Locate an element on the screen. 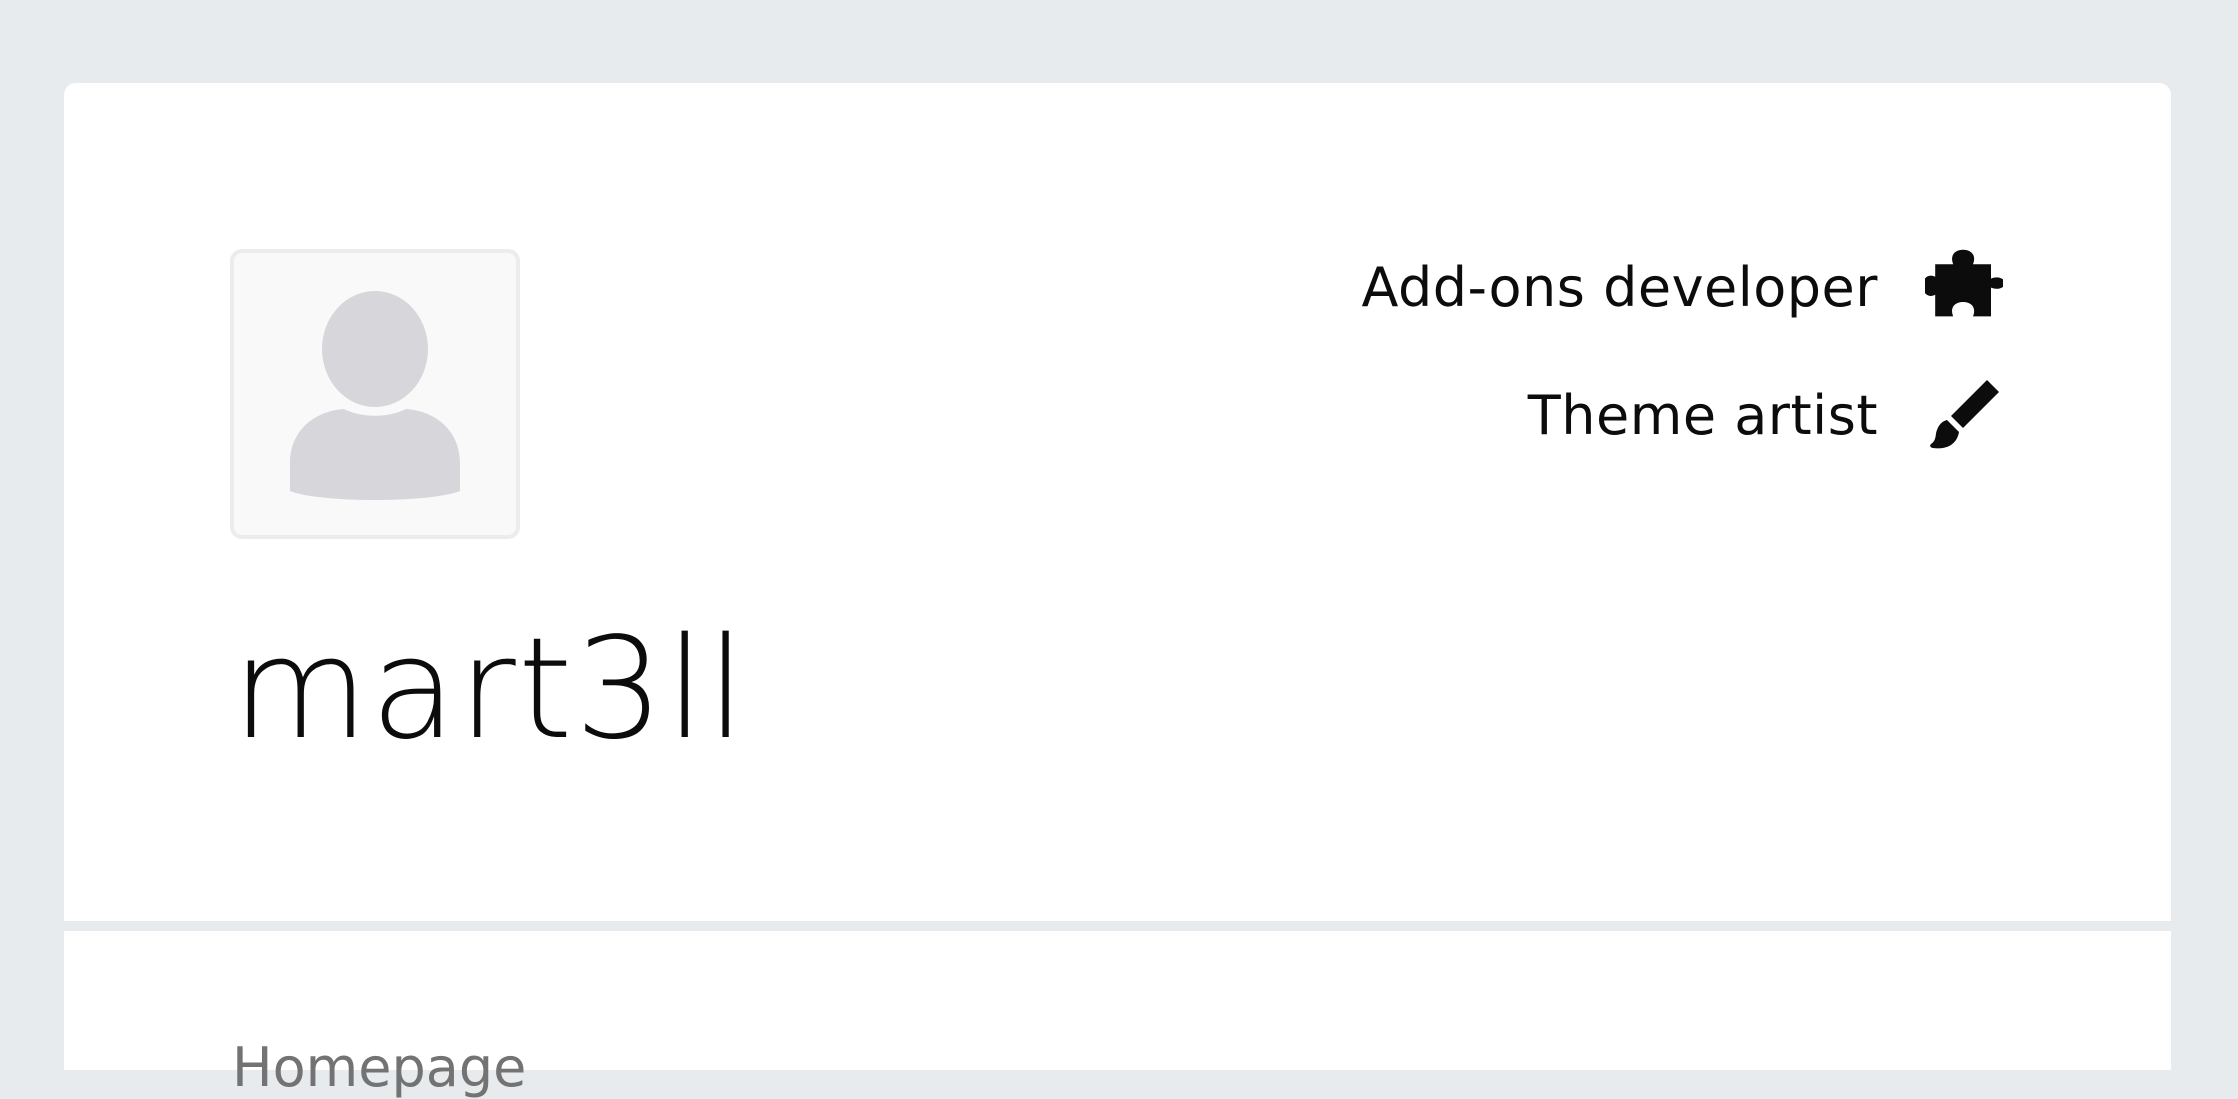 Image resolution: width=2238 pixels, height=1099 pixels. badge-label: Add-ons developer is located at coordinates (1619, 287).